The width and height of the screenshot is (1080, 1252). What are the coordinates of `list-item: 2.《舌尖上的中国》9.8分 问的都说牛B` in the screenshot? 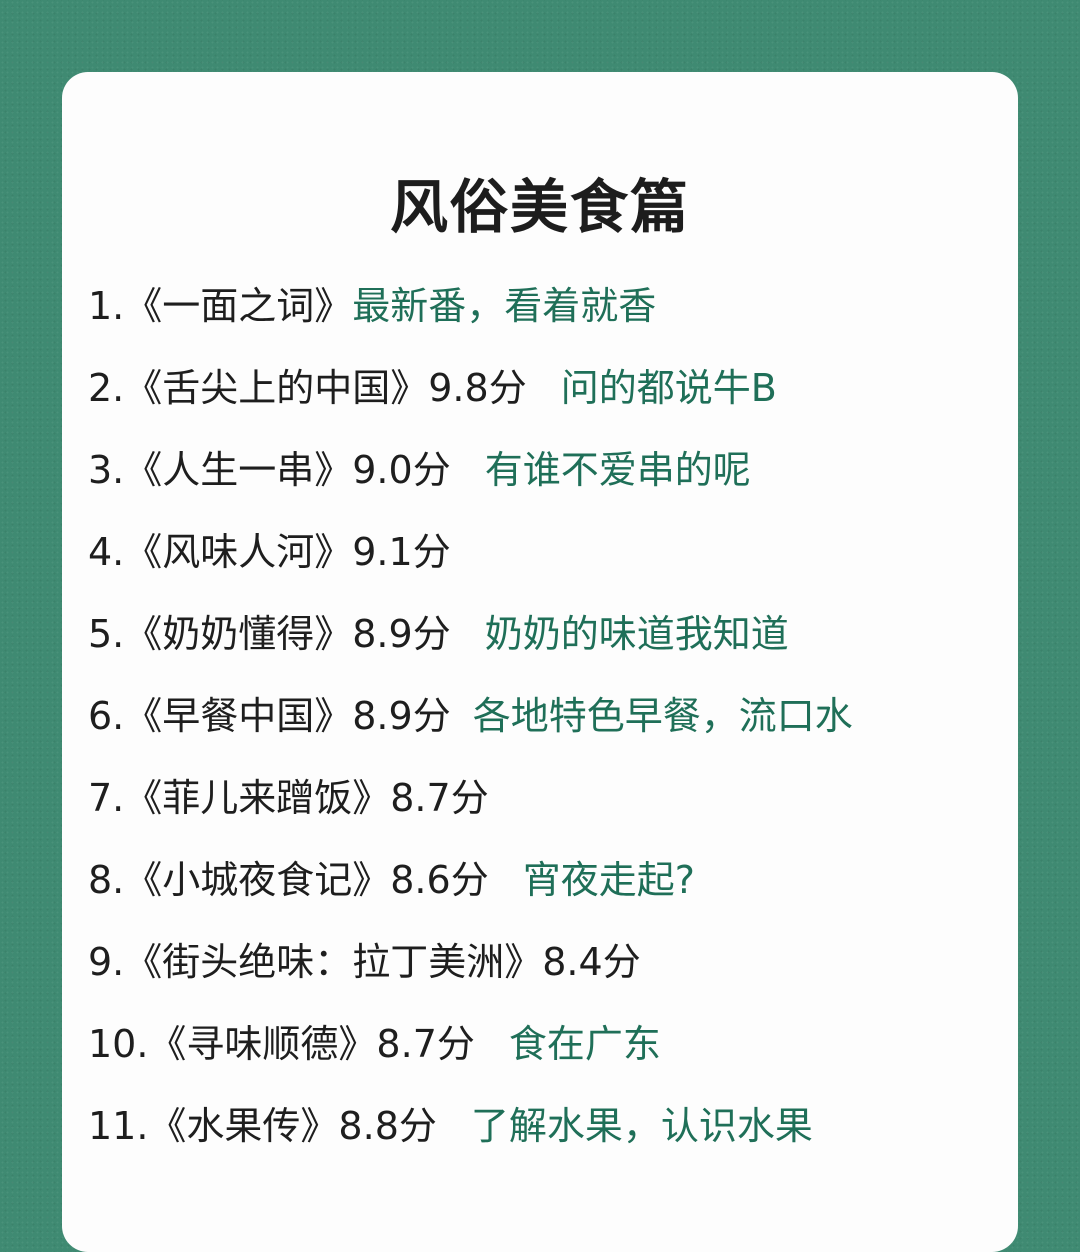 It's located at (568, 403).